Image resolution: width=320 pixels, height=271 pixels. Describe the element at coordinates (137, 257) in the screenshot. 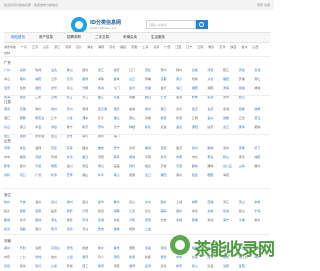

I see `city-link: 新密` at that location.